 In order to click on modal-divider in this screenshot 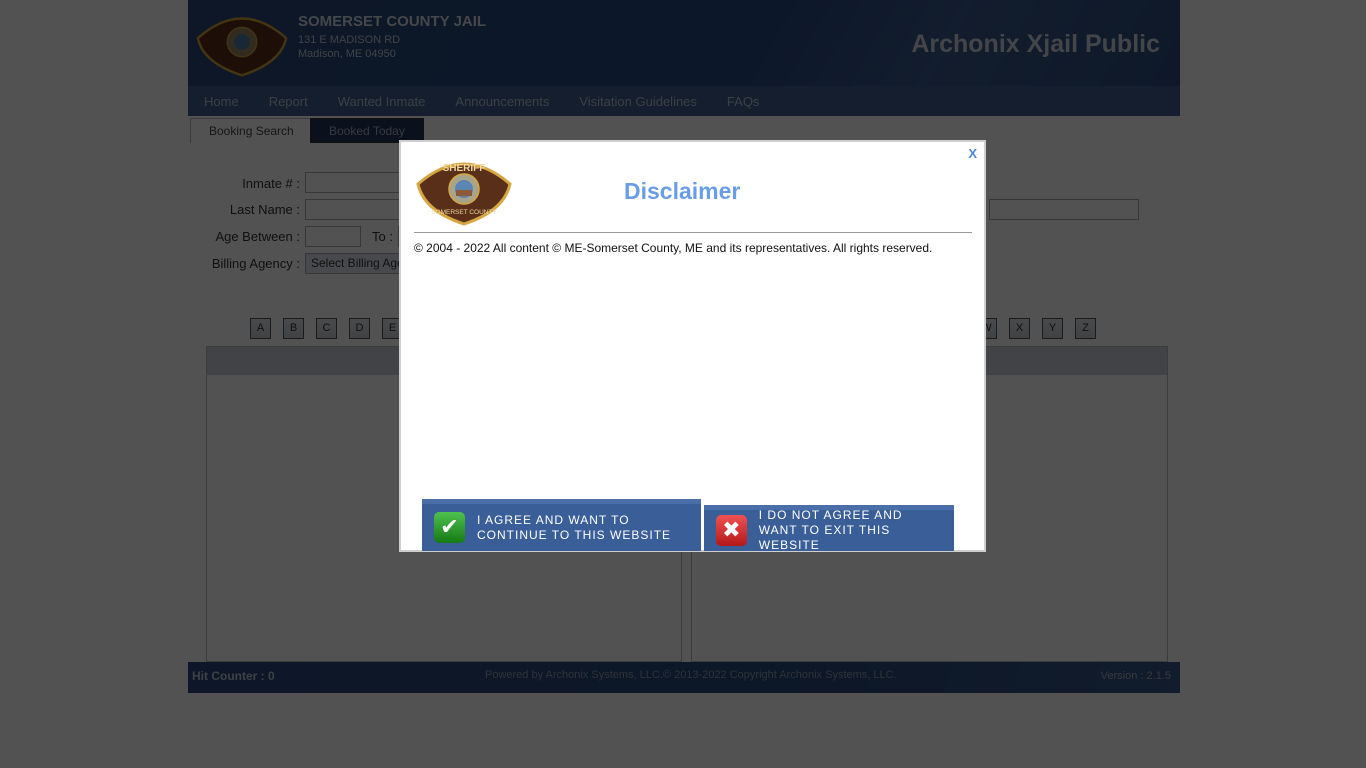, I will do `click(693, 232)`.